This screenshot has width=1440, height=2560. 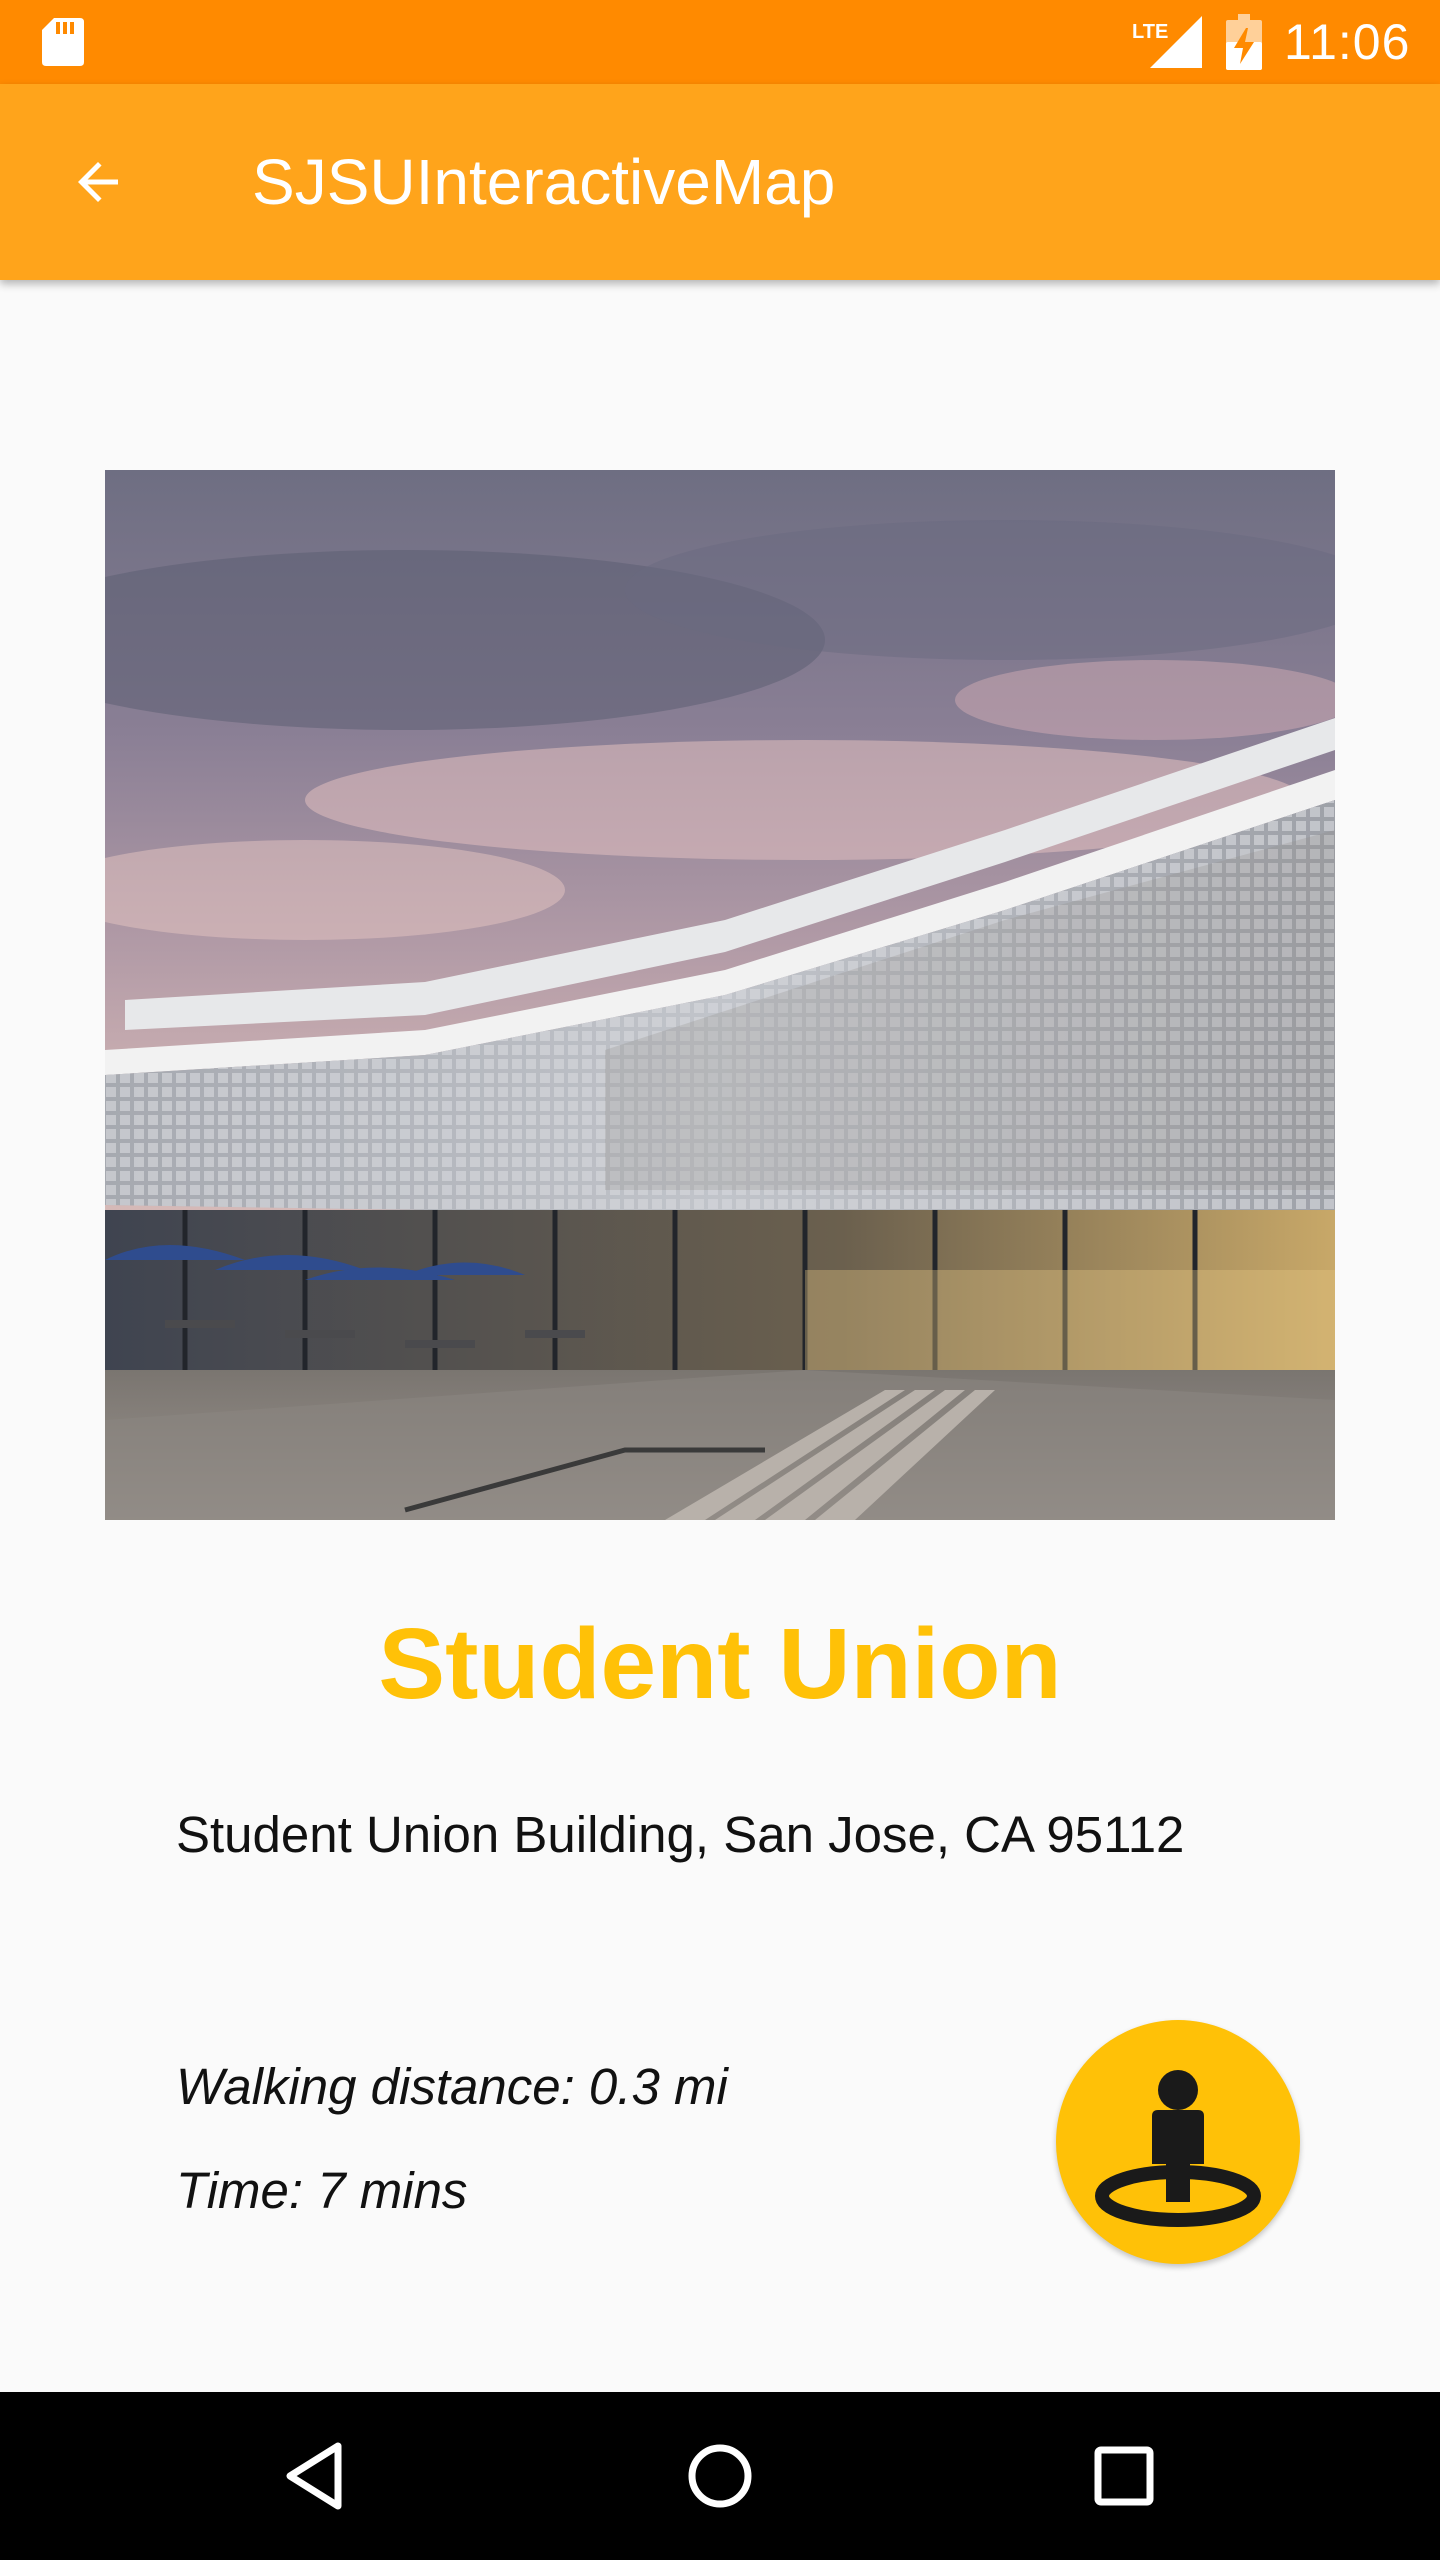 I want to click on arrow-back-icon, so click(x=98, y=182).